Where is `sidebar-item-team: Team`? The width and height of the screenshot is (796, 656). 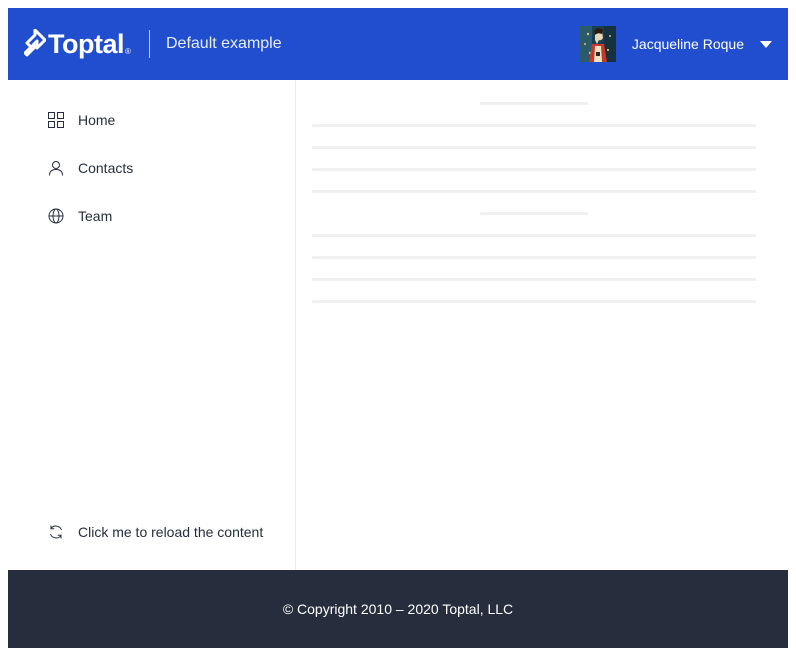 sidebar-item-team: Team is located at coordinates (80, 216).